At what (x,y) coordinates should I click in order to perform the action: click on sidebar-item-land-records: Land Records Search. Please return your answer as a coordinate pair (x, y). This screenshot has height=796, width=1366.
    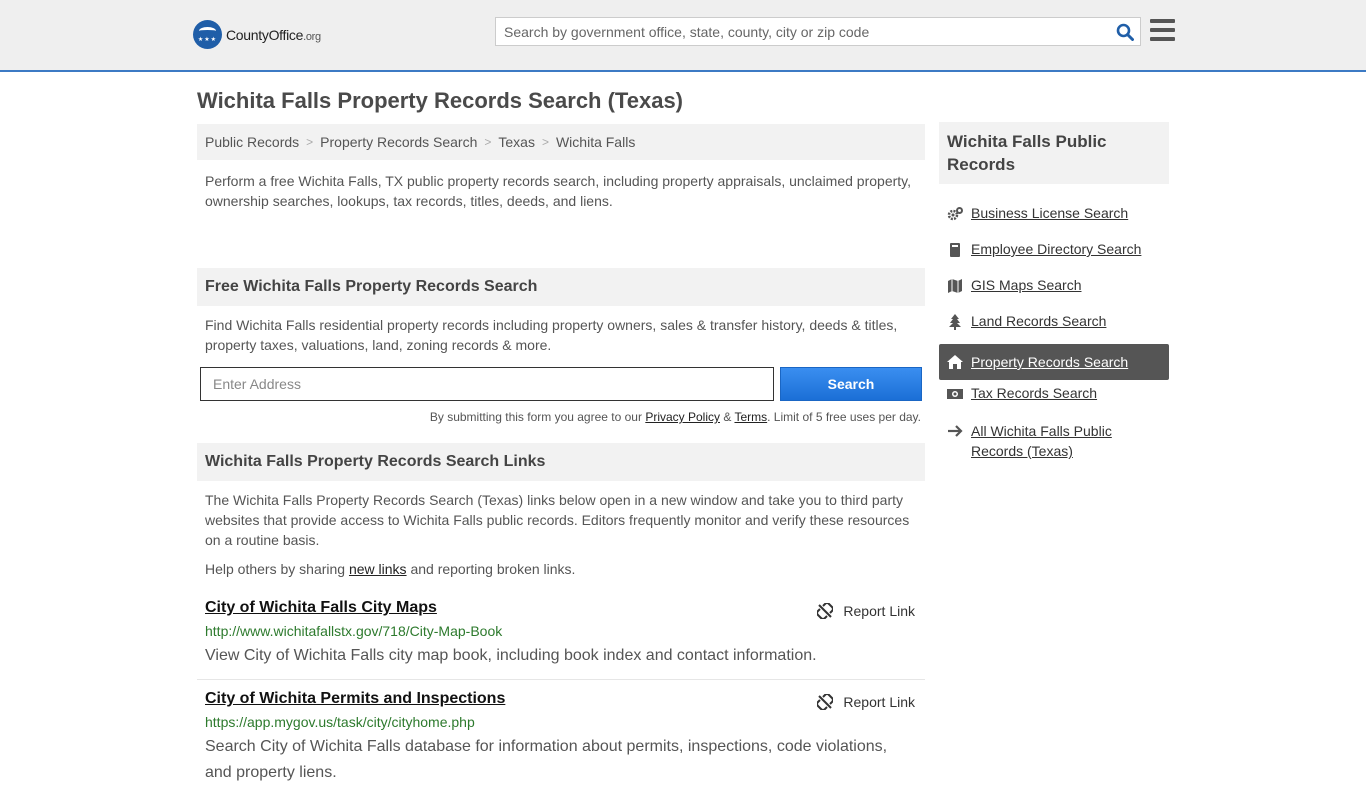
    Looking at the image, I should click on (1054, 326).